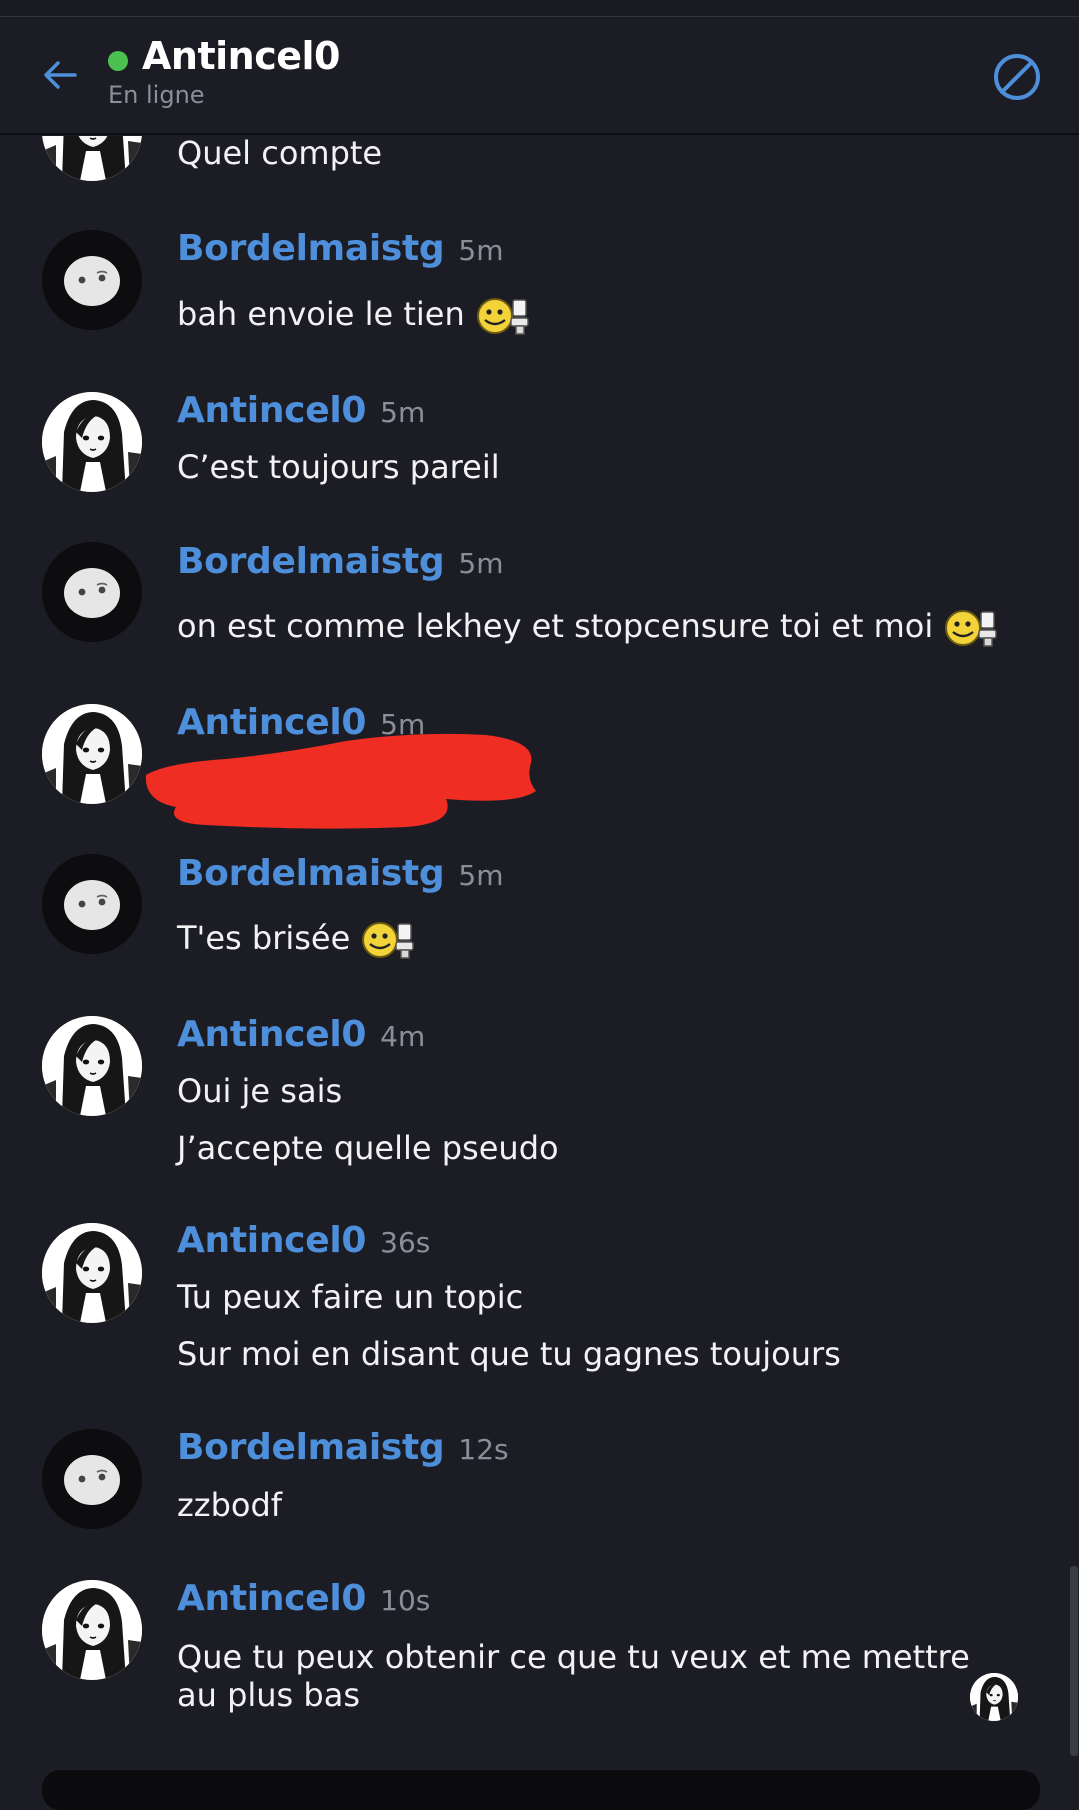 The width and height of the screenshot is (1079, 1810). I want to click on username: Antincel0 4m, so click(301, 1034).